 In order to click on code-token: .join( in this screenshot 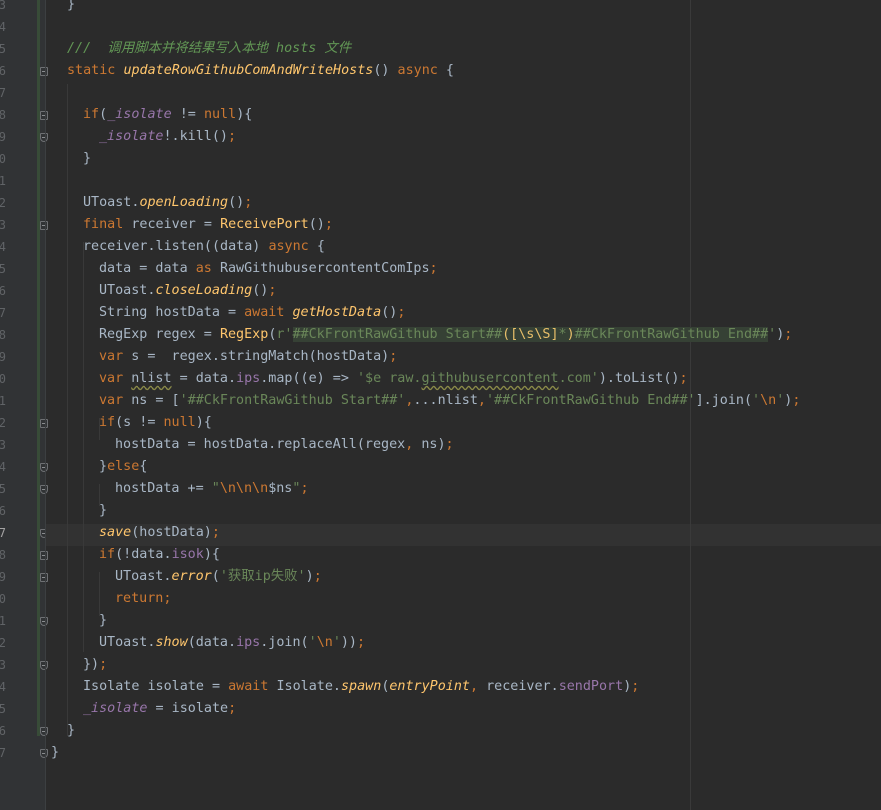, I will do `click(284, 642)`.